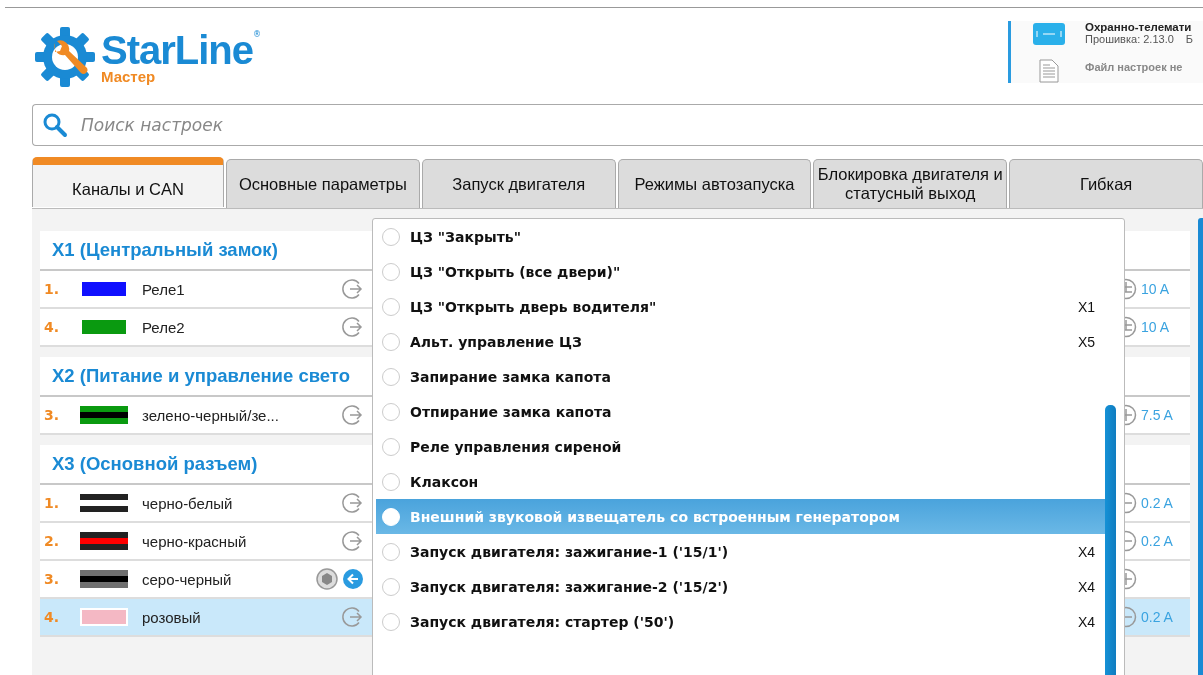  What do you see at coordinates (164, 289) in the screenshot?
I see `wire-label: Реле1` at bounding box center [164, 289].